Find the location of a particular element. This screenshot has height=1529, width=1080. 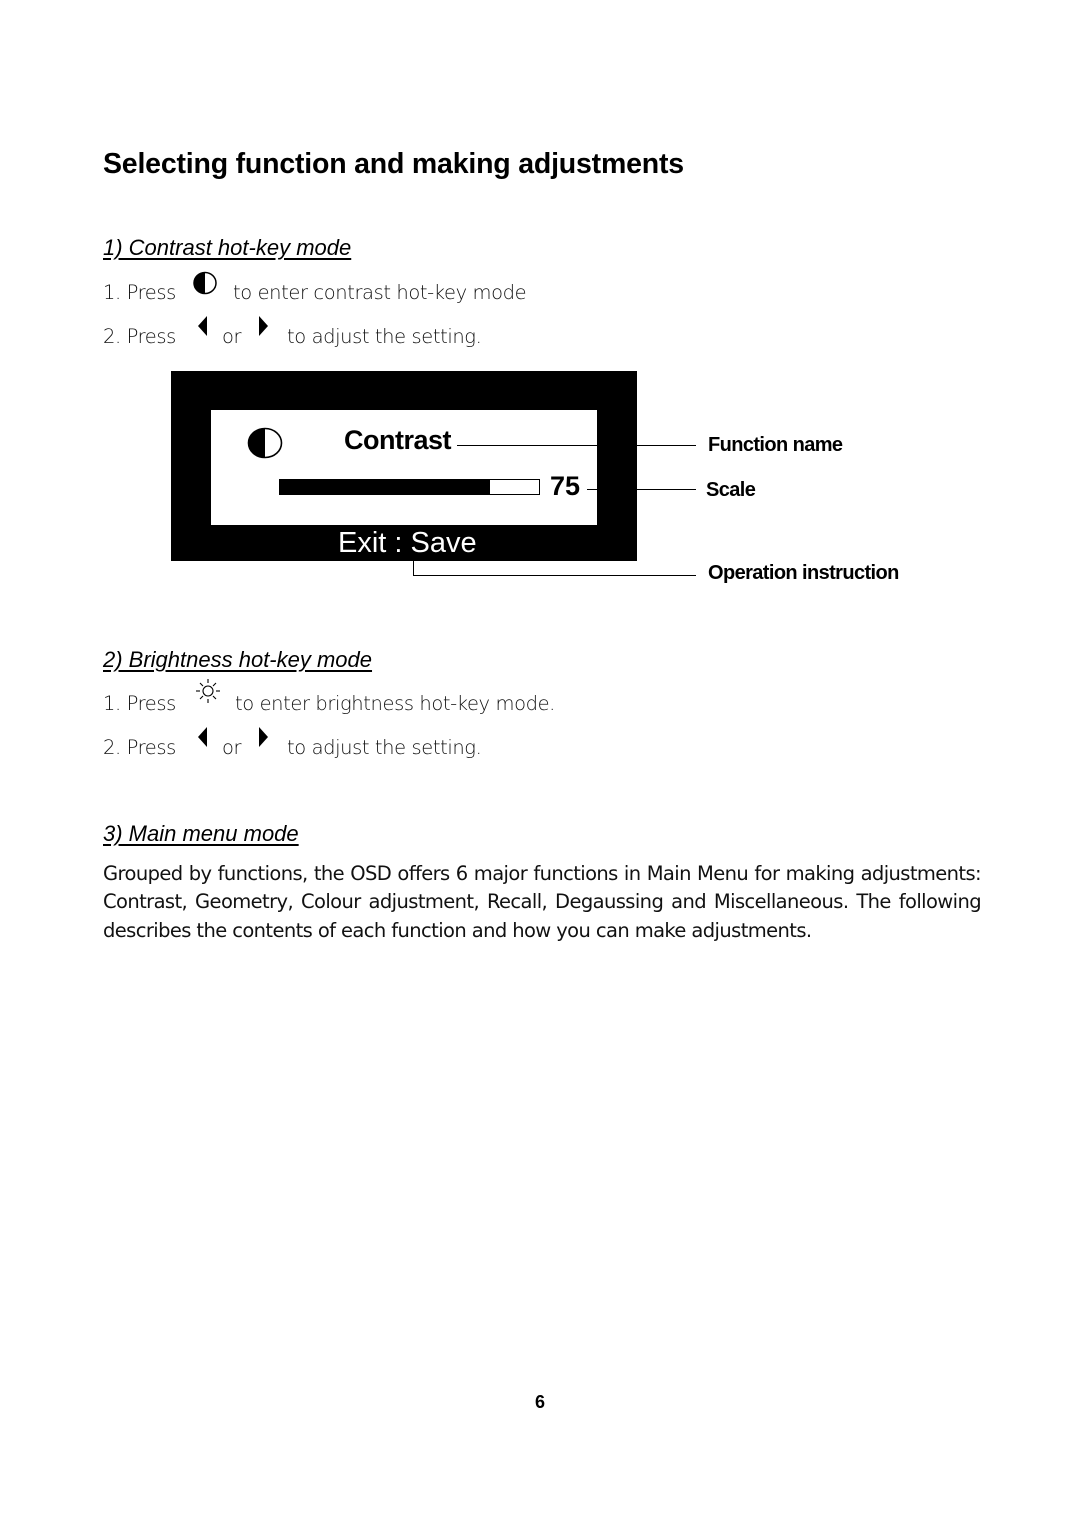

callout-scale: Scale is located at coordinates (731, 490).